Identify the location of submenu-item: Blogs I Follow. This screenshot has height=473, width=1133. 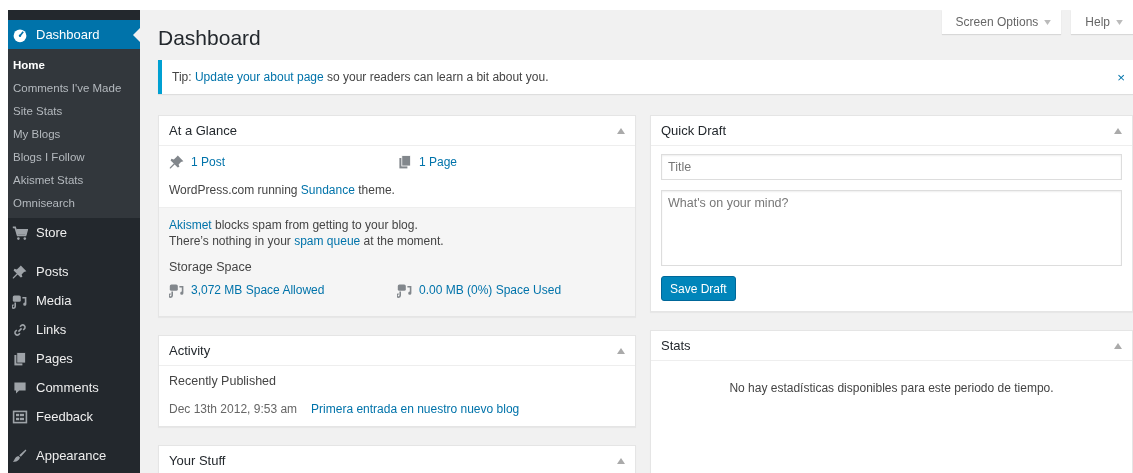
(74, 157).